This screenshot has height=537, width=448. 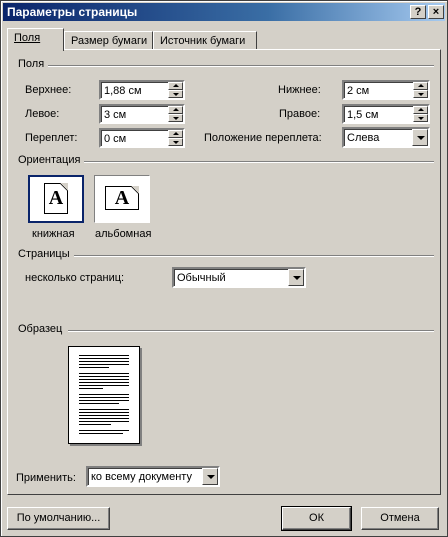 What do you see at coordinates (299, 90) in the screenshot?
I see `bottom-margin-label: Нижнее:` at bounding box center [299, 90].